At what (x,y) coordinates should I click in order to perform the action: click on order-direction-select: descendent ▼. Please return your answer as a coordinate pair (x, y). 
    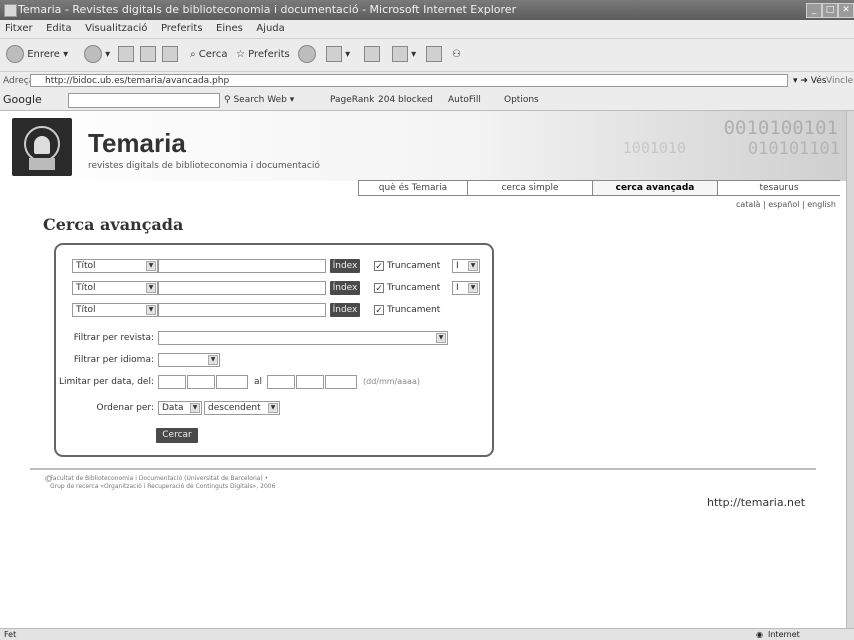
    Looking at the image, I should click on (242, 408).